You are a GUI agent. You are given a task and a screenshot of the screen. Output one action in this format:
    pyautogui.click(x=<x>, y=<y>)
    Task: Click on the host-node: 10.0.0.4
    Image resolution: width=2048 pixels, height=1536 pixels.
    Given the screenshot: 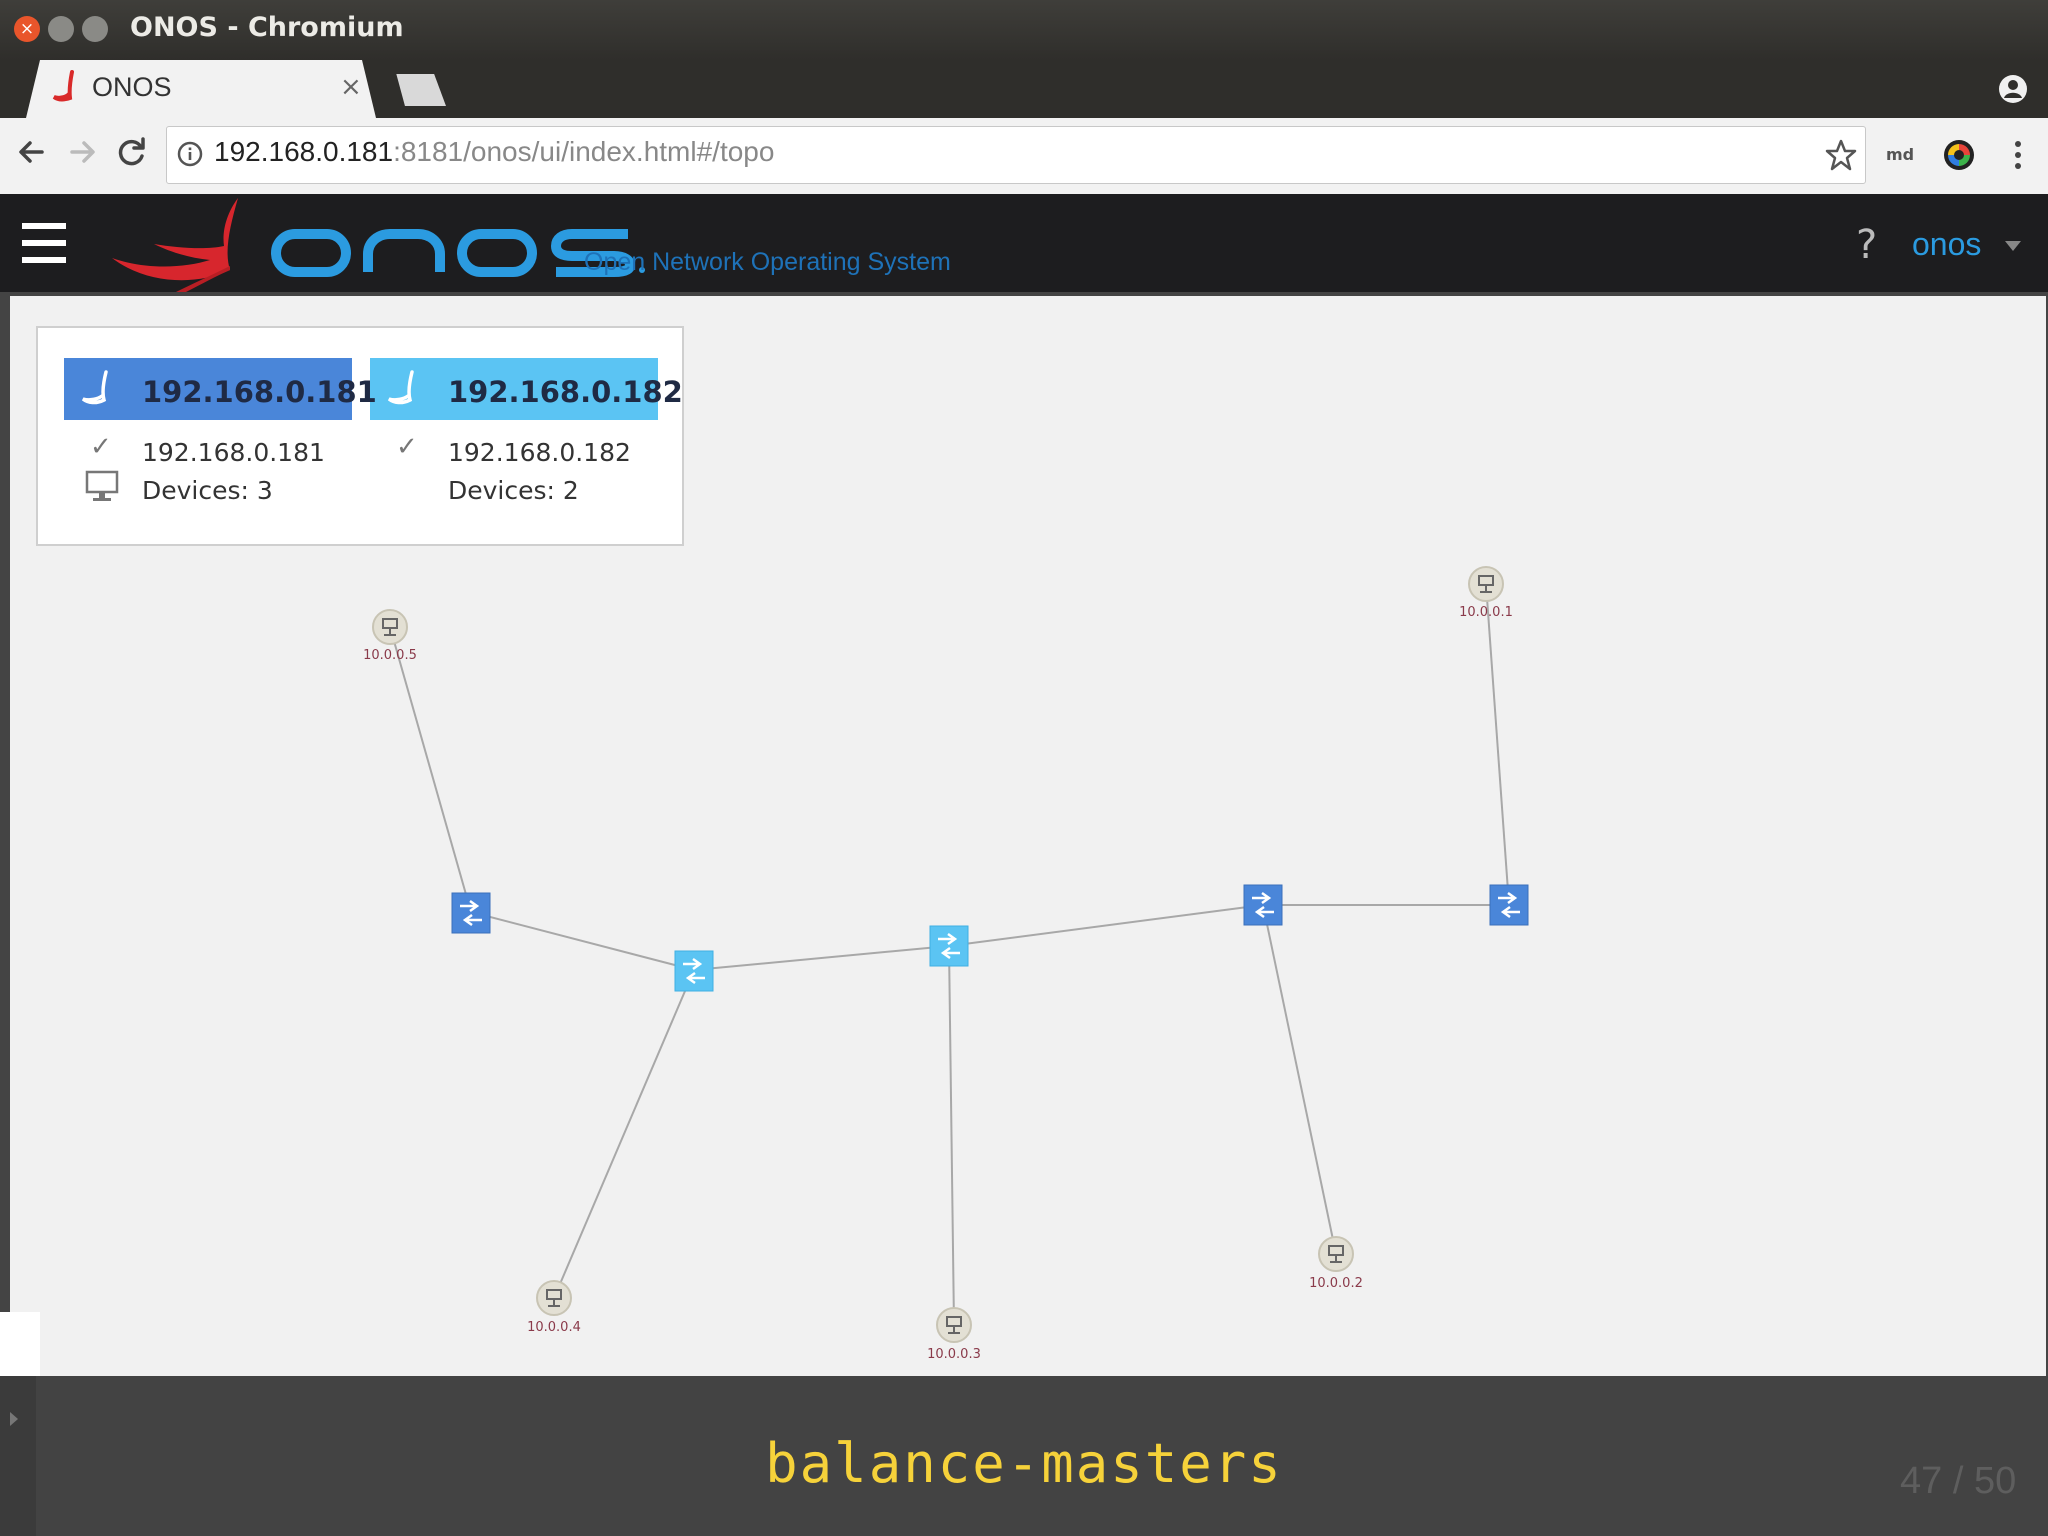 What is the action you would take?
    pyautogui.click(x=554, y=1307)
    